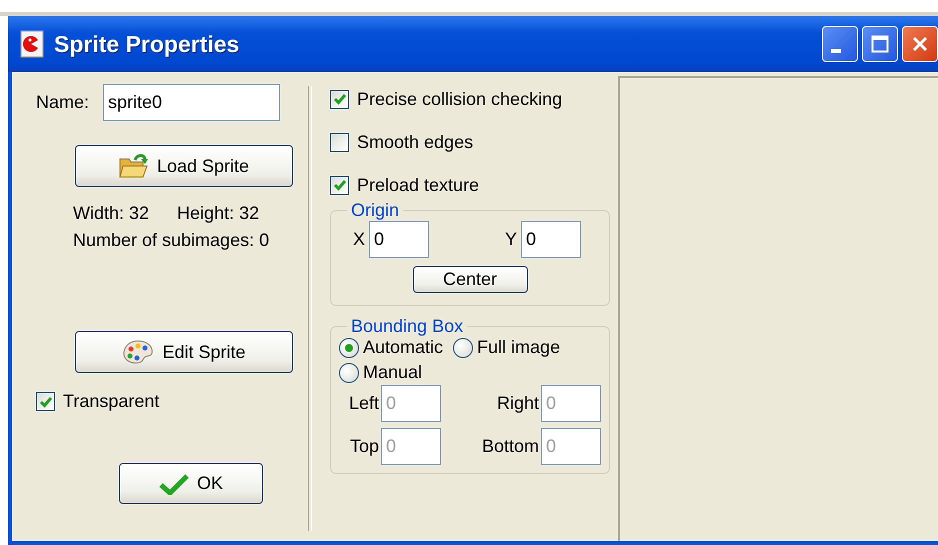 This screenshot has height=545, width=938. I want to click on maximize-icon, so click(880, 44).